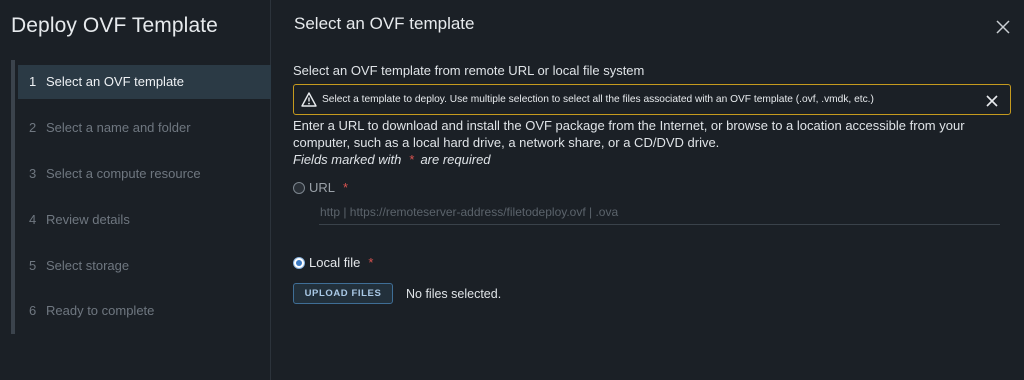 The height and width of the screenshot is (380, 1024). What do you see at coordinates (309, 99) in the screenshot?
I see `warning-triangle-icon` at bounding box center [309, 99].